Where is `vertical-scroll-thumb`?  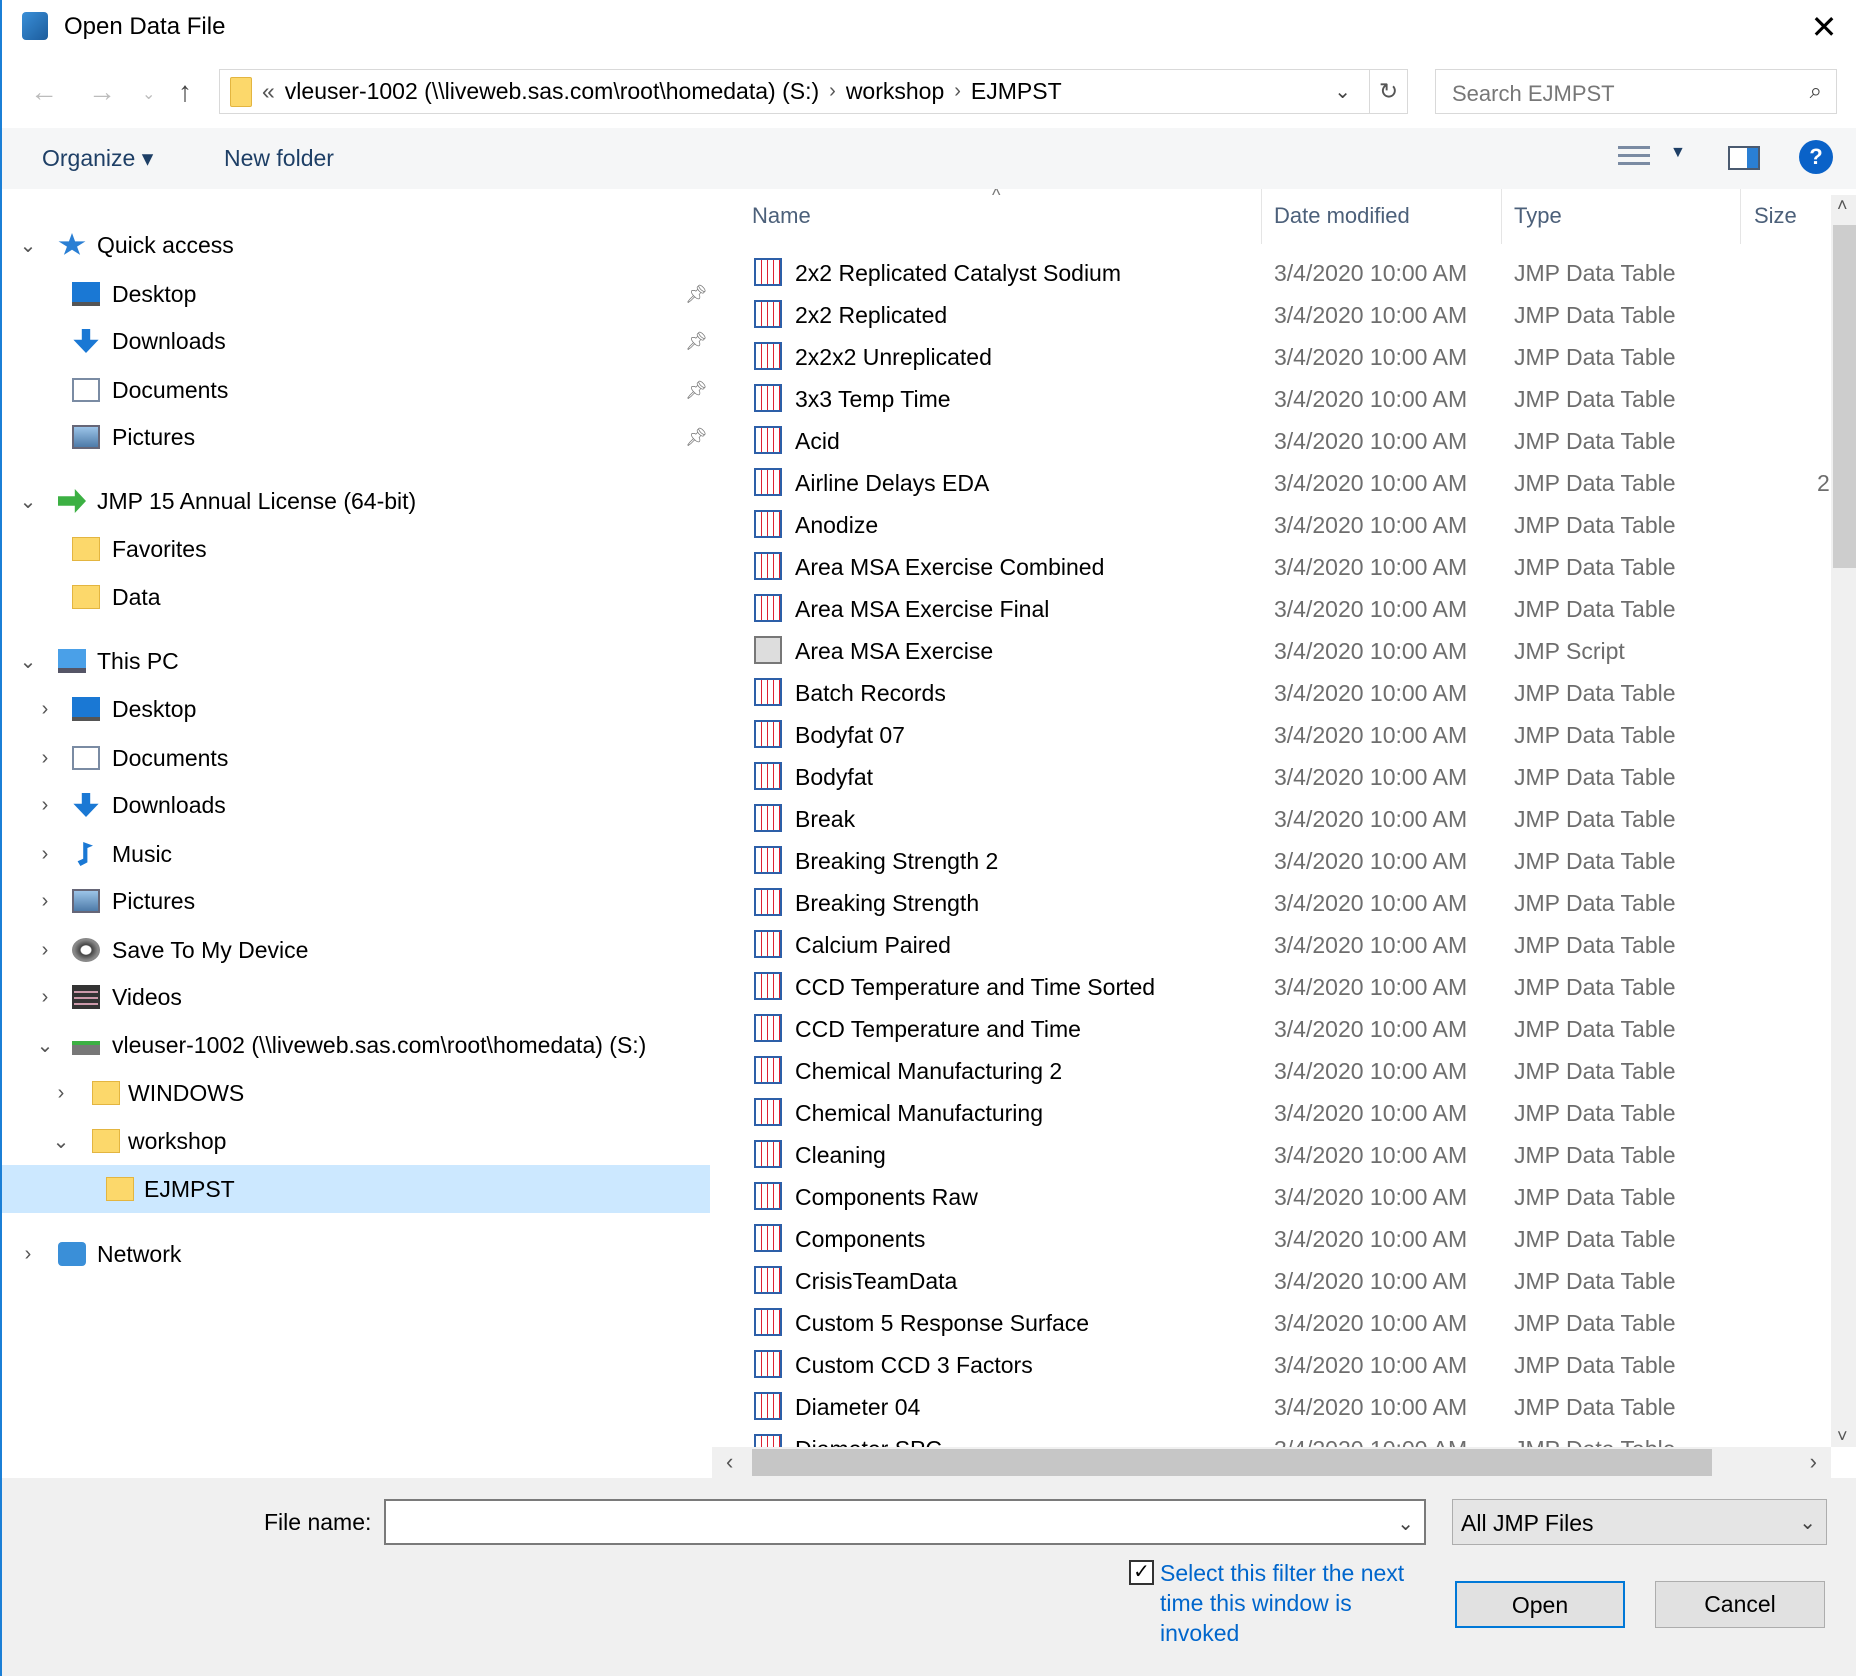
vertical-scroll-thumb is located at coordinates (1844, 396).